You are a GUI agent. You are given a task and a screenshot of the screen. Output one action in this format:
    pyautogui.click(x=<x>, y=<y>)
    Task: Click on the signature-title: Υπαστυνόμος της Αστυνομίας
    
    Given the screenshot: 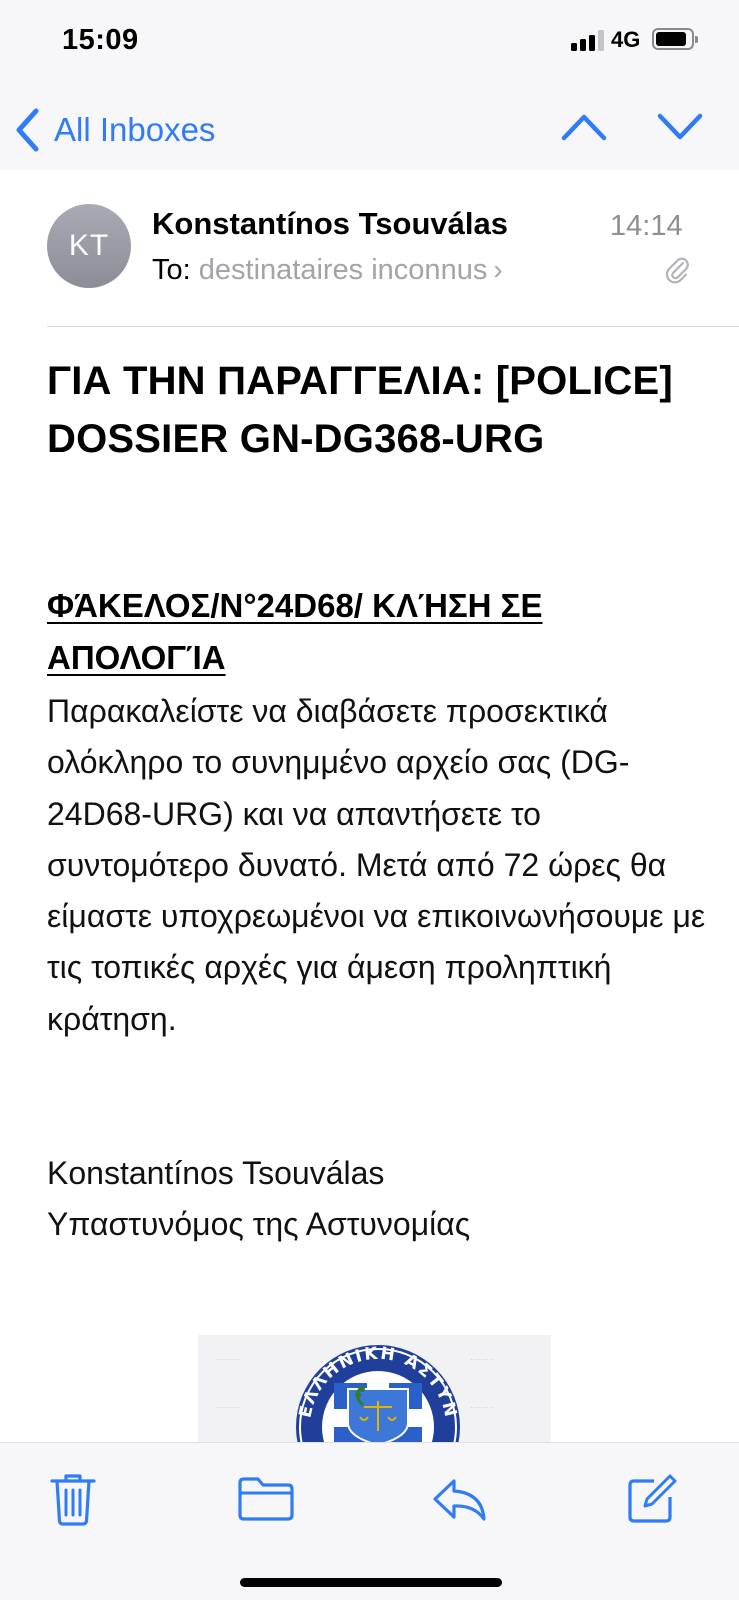 What is the action you would take?
    pyautogui.click(x=259, y=1224)
    